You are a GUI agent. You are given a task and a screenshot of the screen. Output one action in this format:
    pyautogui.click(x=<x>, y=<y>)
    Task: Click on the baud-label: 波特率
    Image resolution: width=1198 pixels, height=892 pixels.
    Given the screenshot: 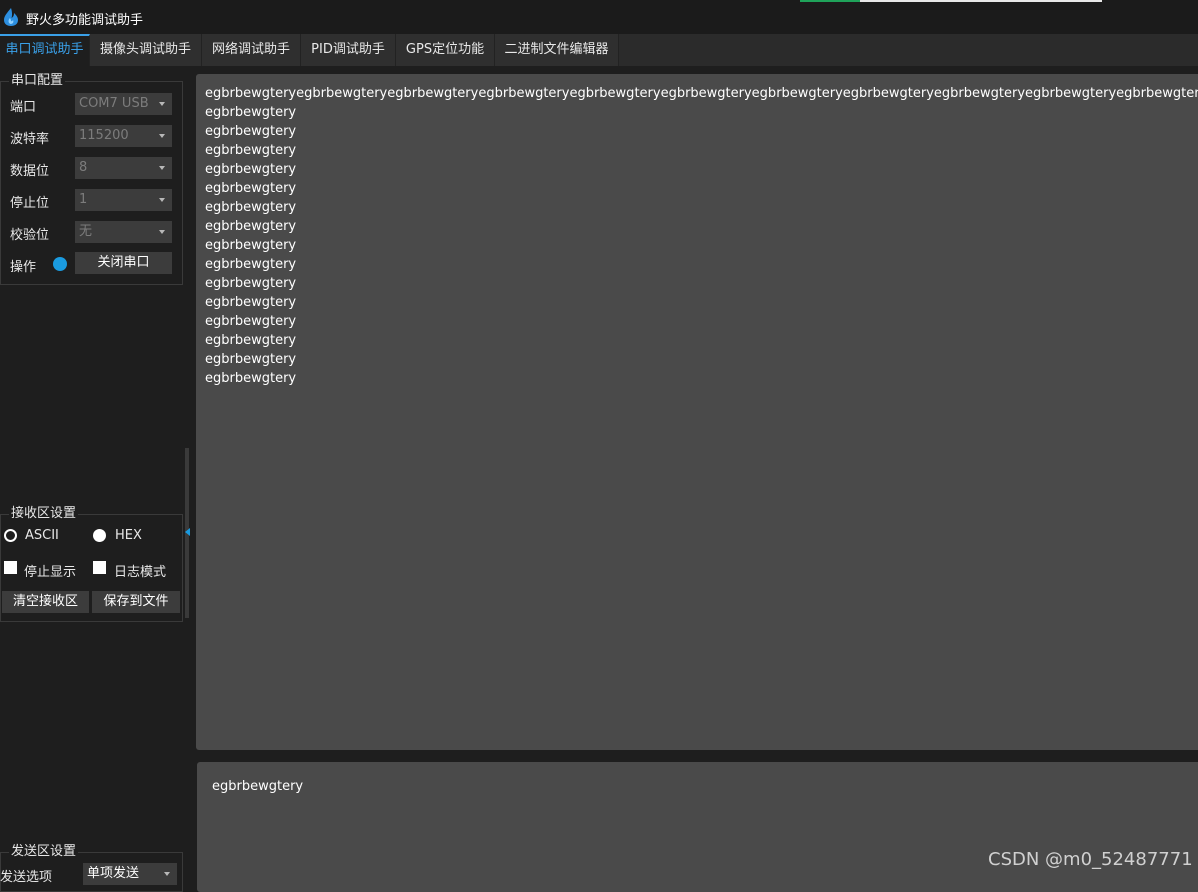 What is the action you would take?
    pyautogui.click(x=30, y=139)
    